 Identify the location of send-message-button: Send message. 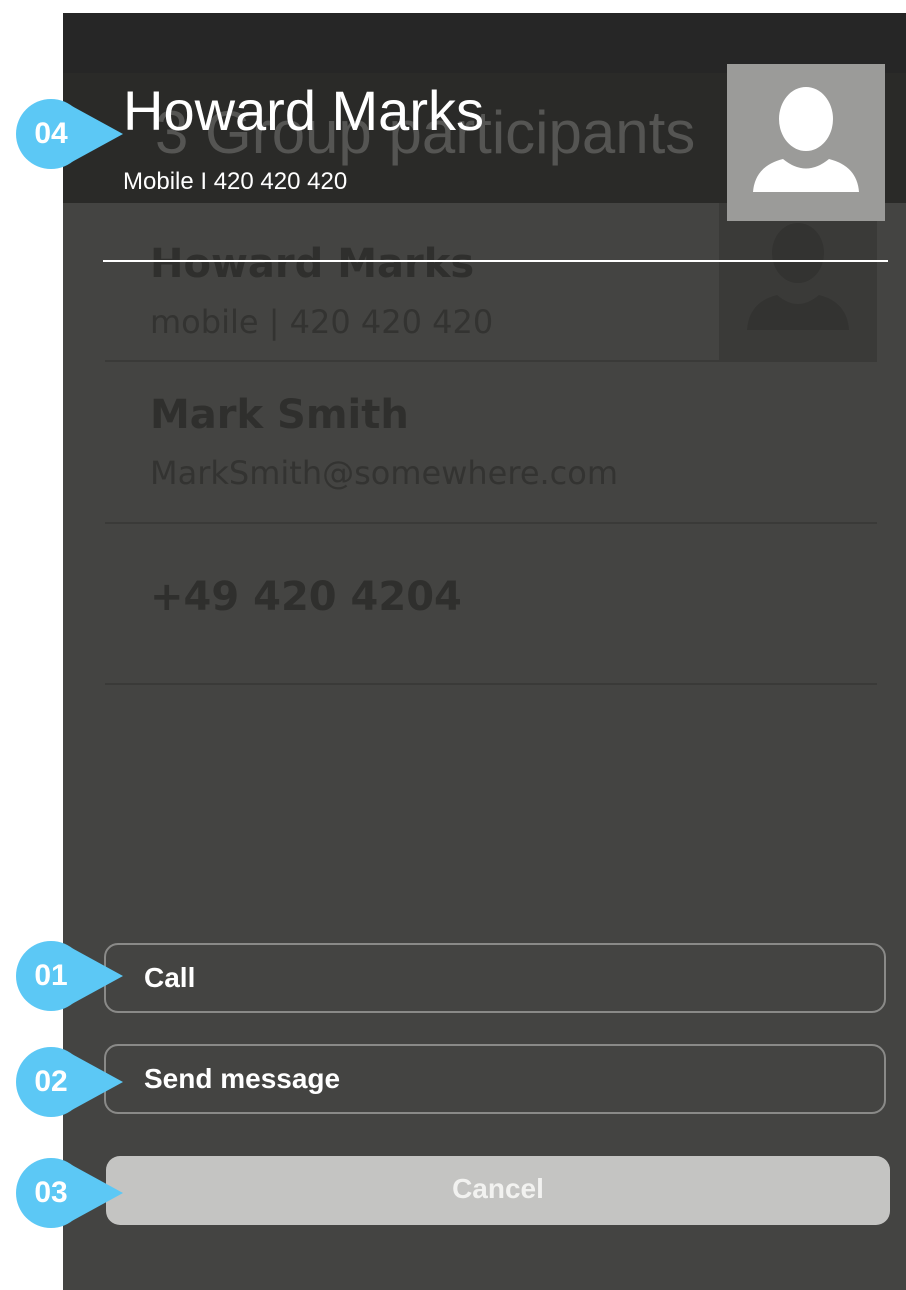
(495, 1079).